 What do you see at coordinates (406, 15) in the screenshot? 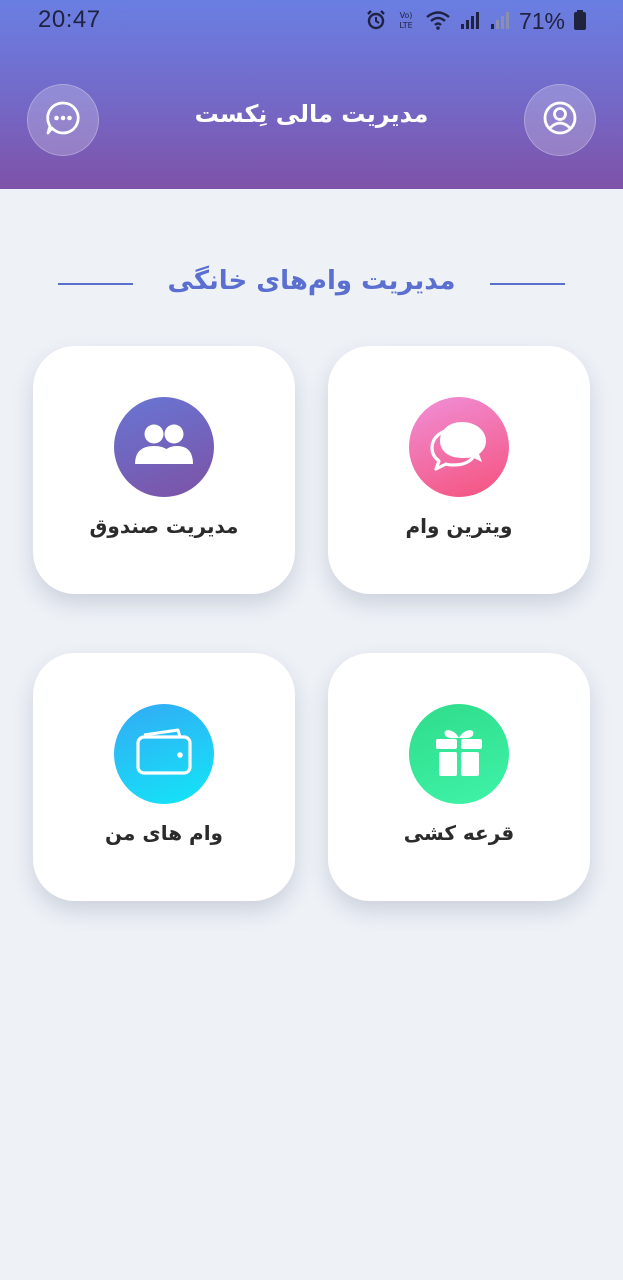
I see `svg-text: Vo)` at bounding box center [406, 15].